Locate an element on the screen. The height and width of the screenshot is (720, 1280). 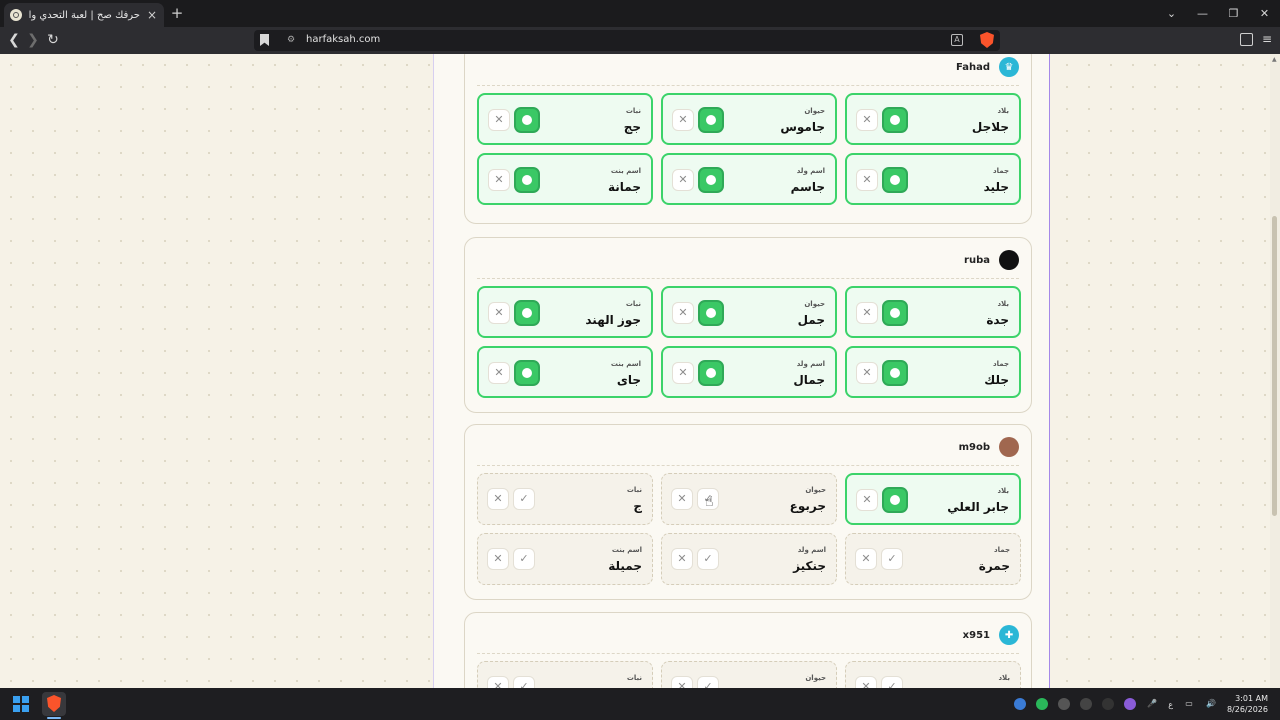
address-bar: ⚙ harfaksah.com A is located at coordinates (627, 40).